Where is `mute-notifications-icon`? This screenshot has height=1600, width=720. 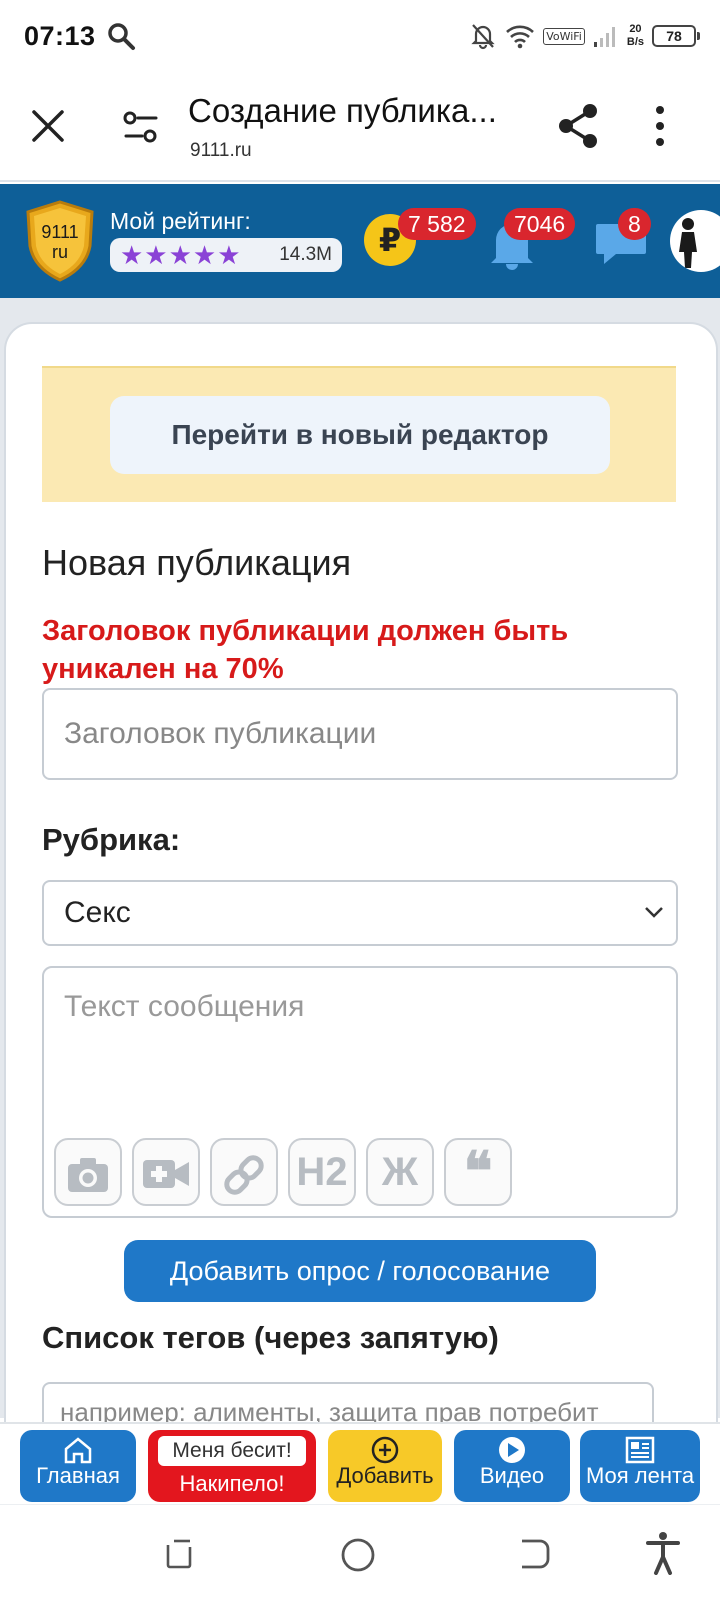 mute-notifications-icon is located at coordinates (483, 37).